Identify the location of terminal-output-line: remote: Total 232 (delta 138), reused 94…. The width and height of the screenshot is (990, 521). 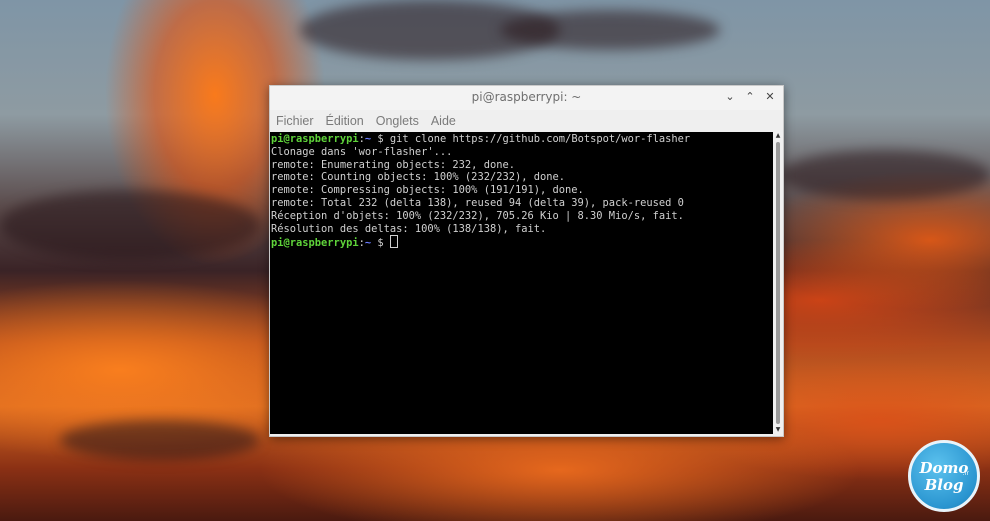
(477, 202).